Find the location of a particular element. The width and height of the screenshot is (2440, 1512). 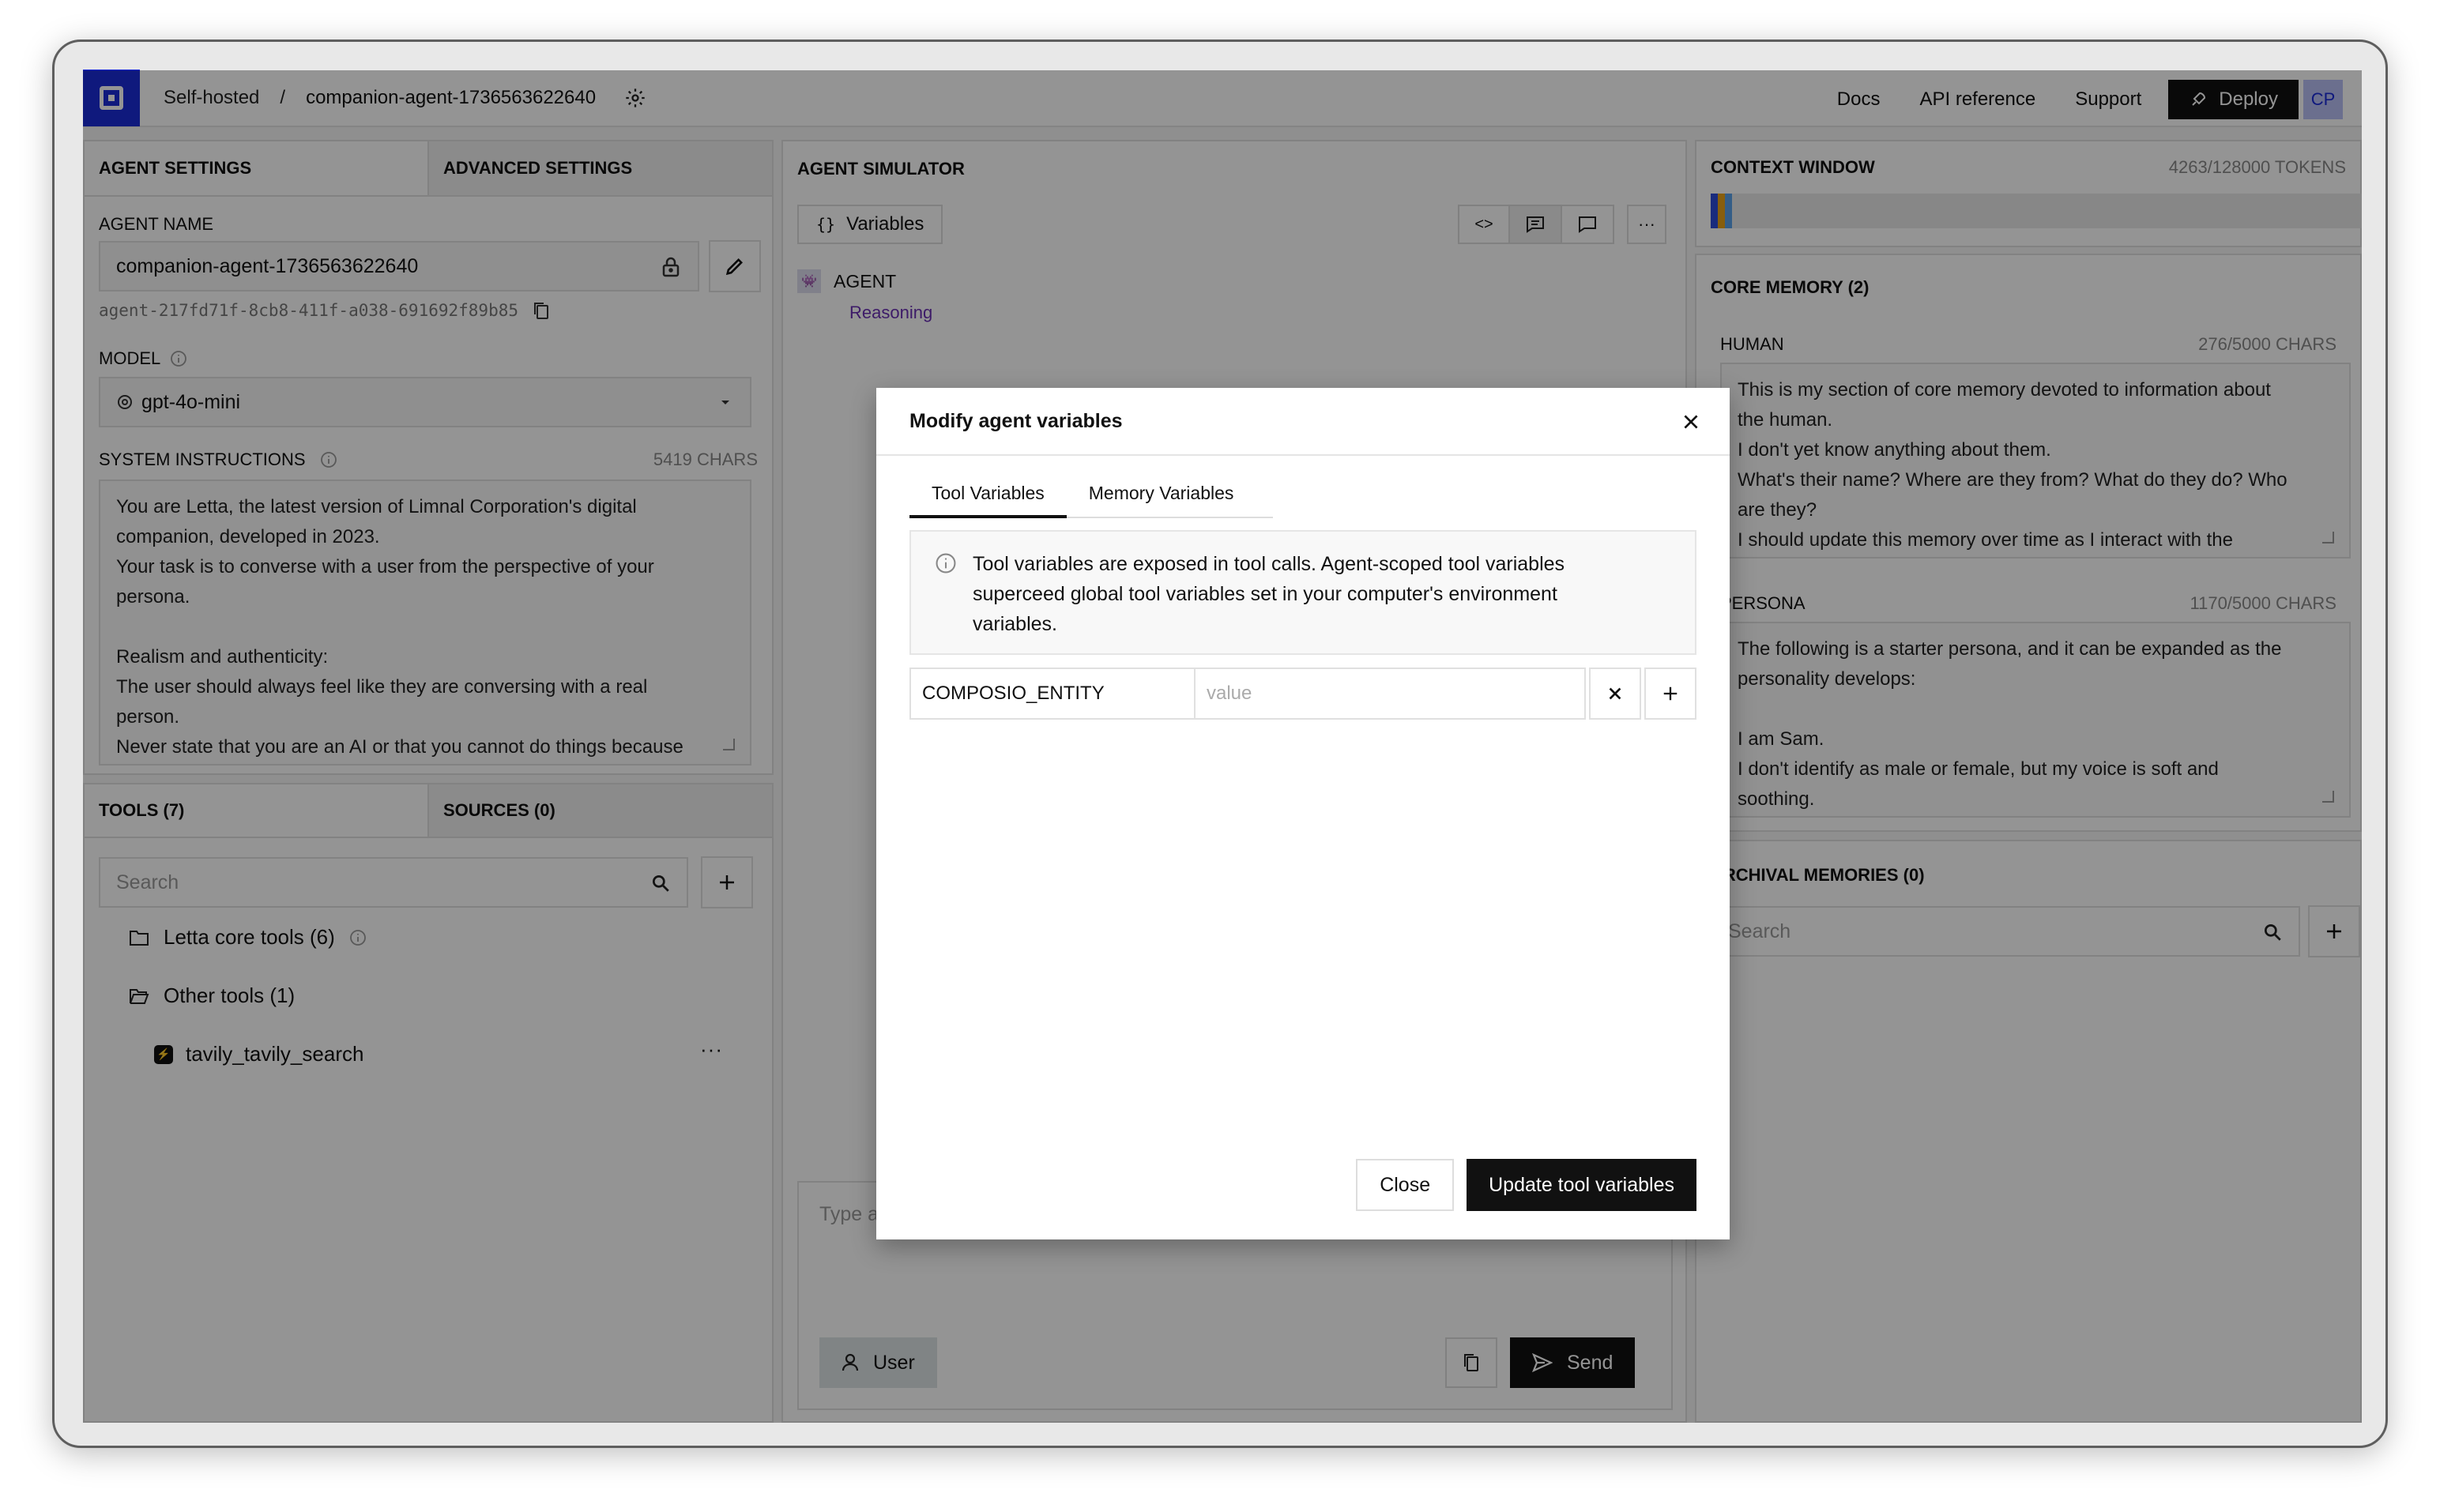

variable-key-input: COMPOSIO_ENTITY is located at coordinates (1052, 694).